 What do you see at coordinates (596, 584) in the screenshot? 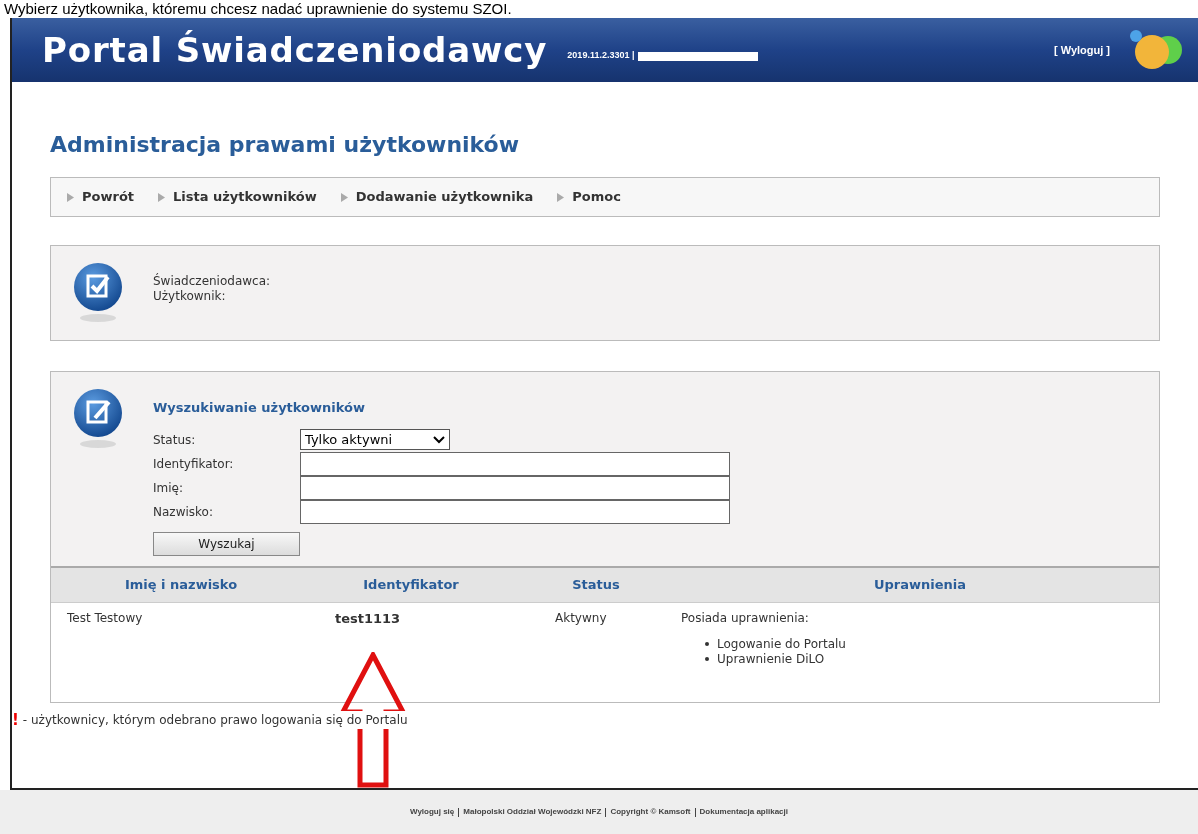
I see `column-header: Status` at bounding box center [596, 584].